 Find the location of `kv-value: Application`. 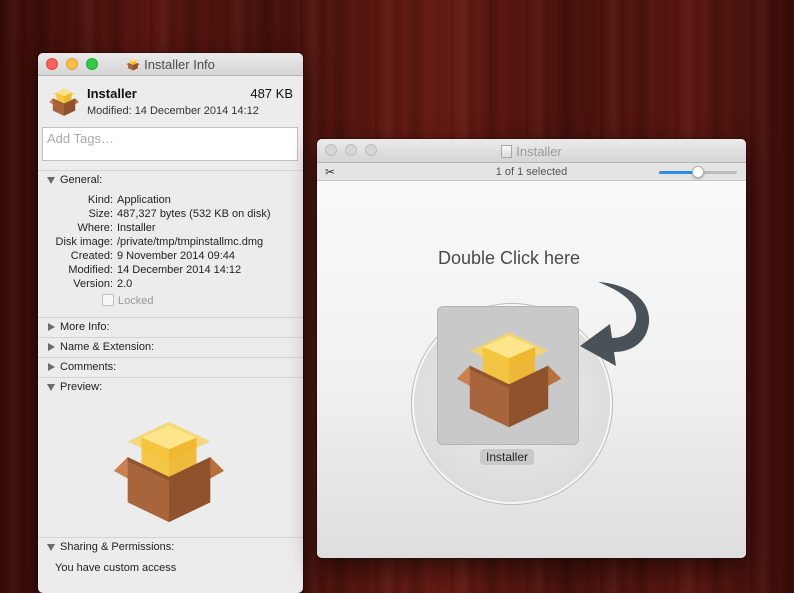

kv-value: Application is located at coordinates (144, 200).